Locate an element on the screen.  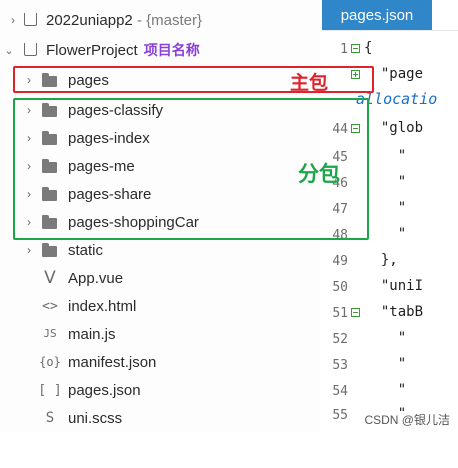
tree-item-index-html: <> index.html is located at coordinates (160, 306).